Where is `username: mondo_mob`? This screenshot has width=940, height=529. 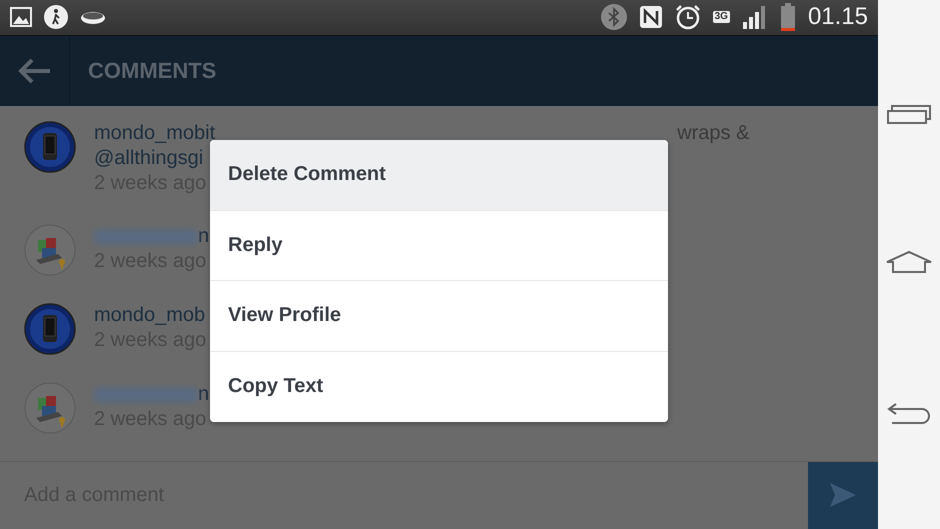
username: mondo_mob is located at coordinates (150, 315).